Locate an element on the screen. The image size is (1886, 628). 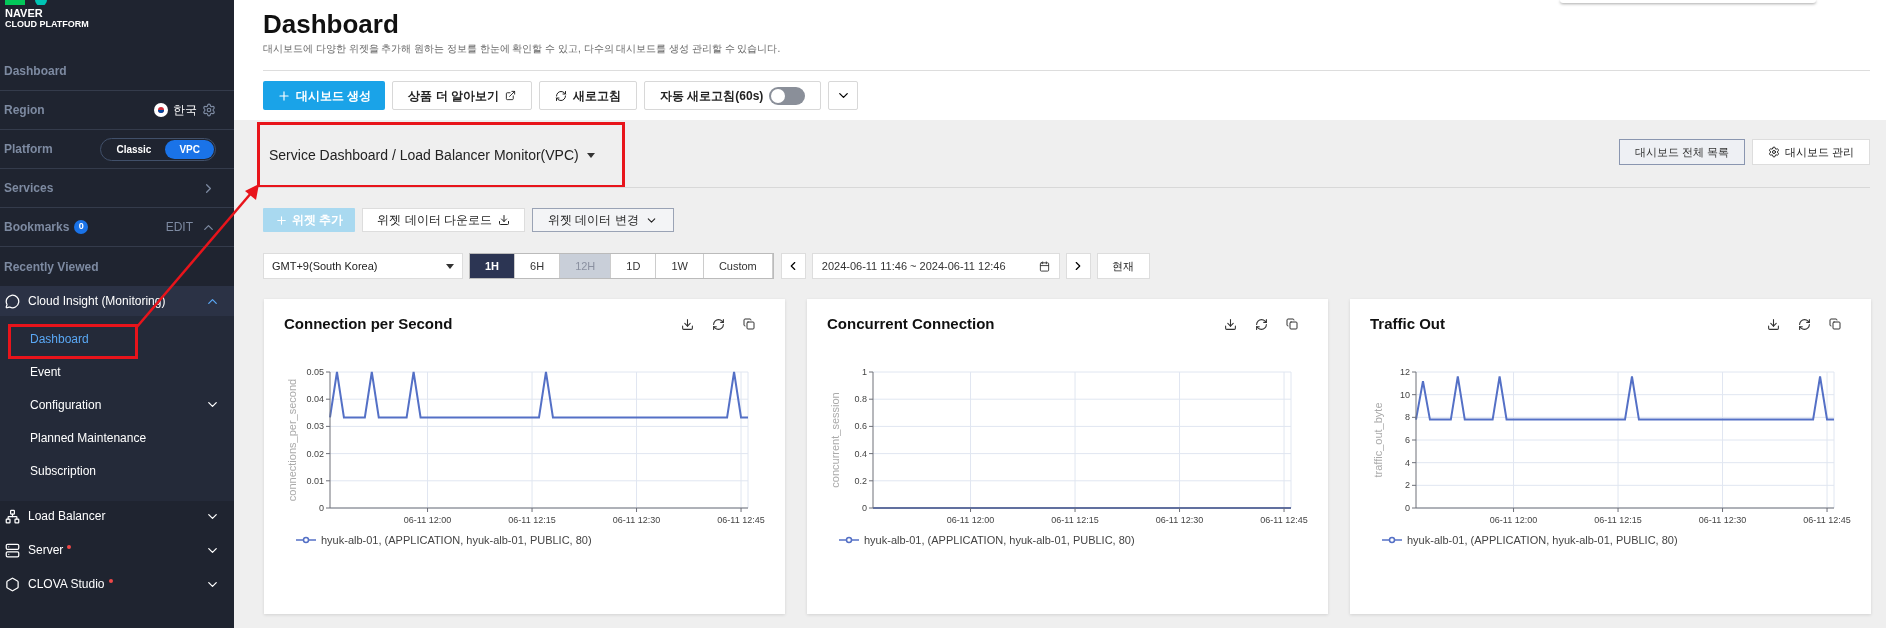
region-value: 한국 is located at coordinates (185, 110).